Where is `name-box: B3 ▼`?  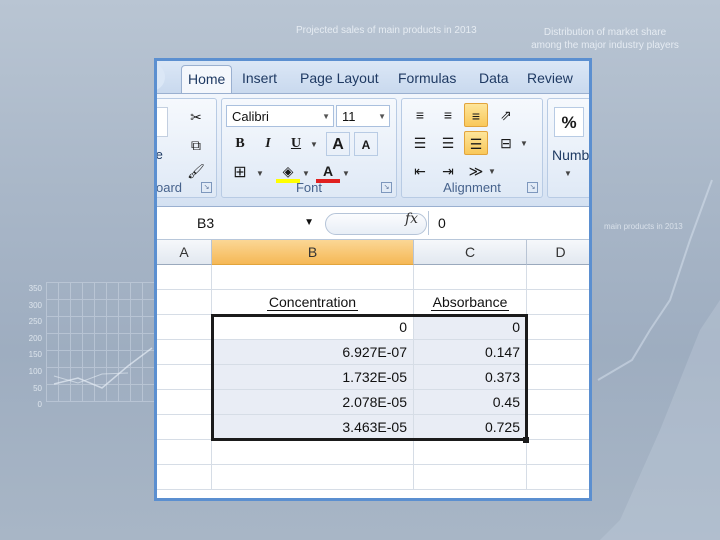 name-box: B3 ▼ is located at coordinates (239, 223).